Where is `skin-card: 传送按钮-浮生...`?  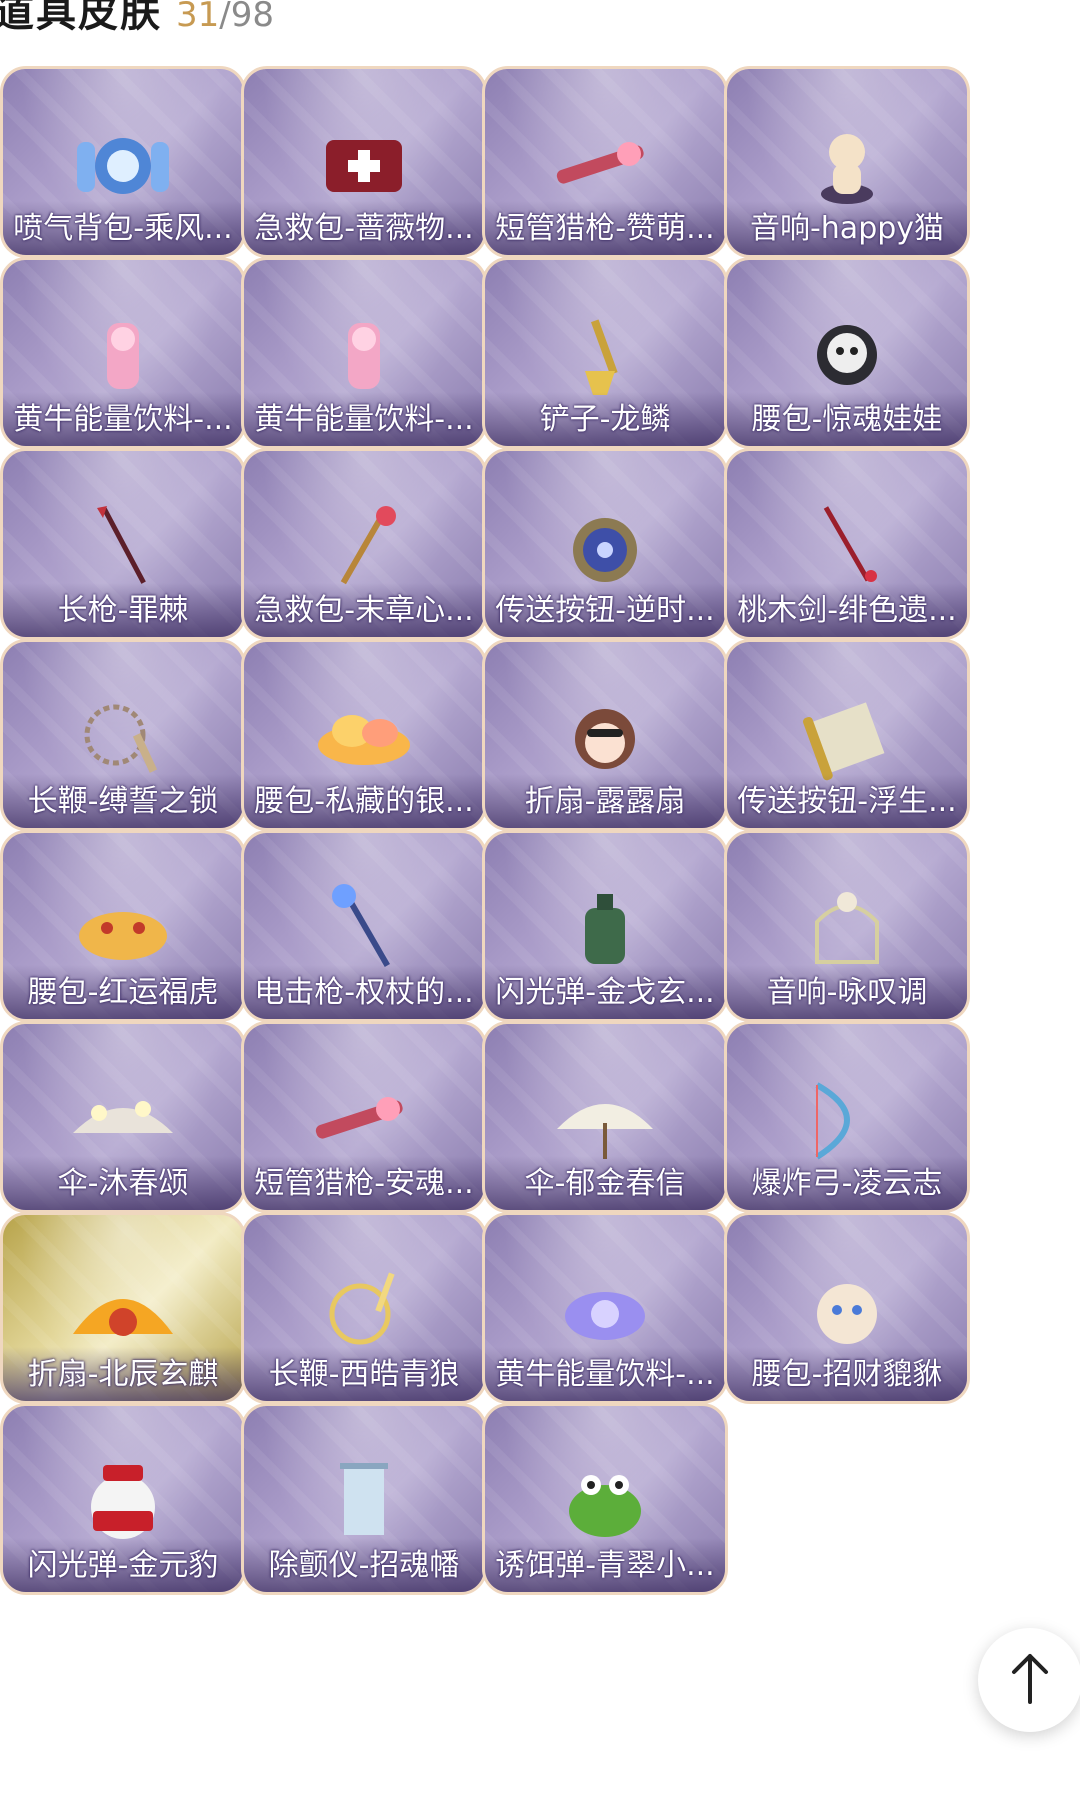 skin-card: 传送按钮-浮生... is located at coordinates (847, 735).